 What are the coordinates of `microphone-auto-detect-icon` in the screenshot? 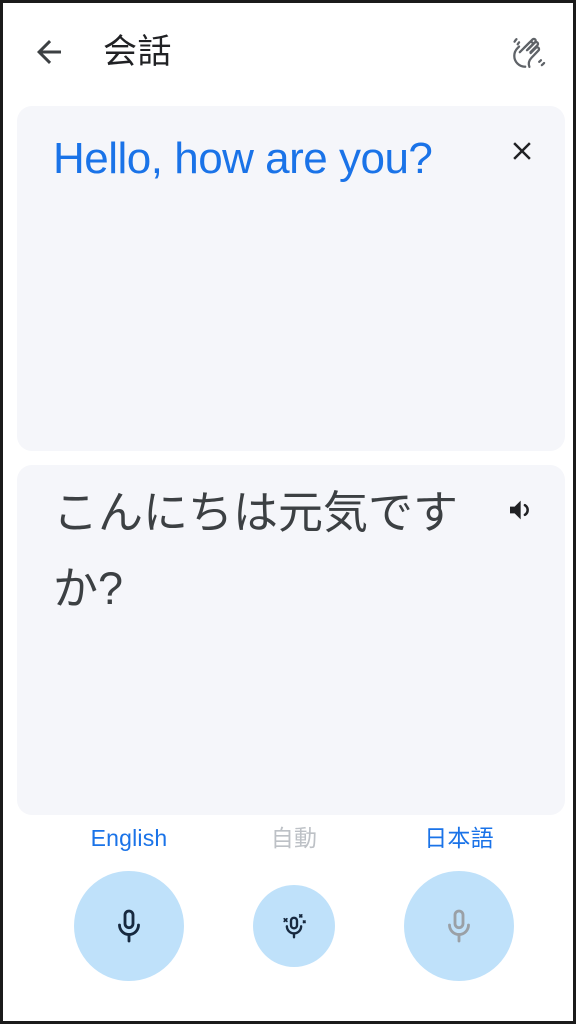 It's located at (294, 926).